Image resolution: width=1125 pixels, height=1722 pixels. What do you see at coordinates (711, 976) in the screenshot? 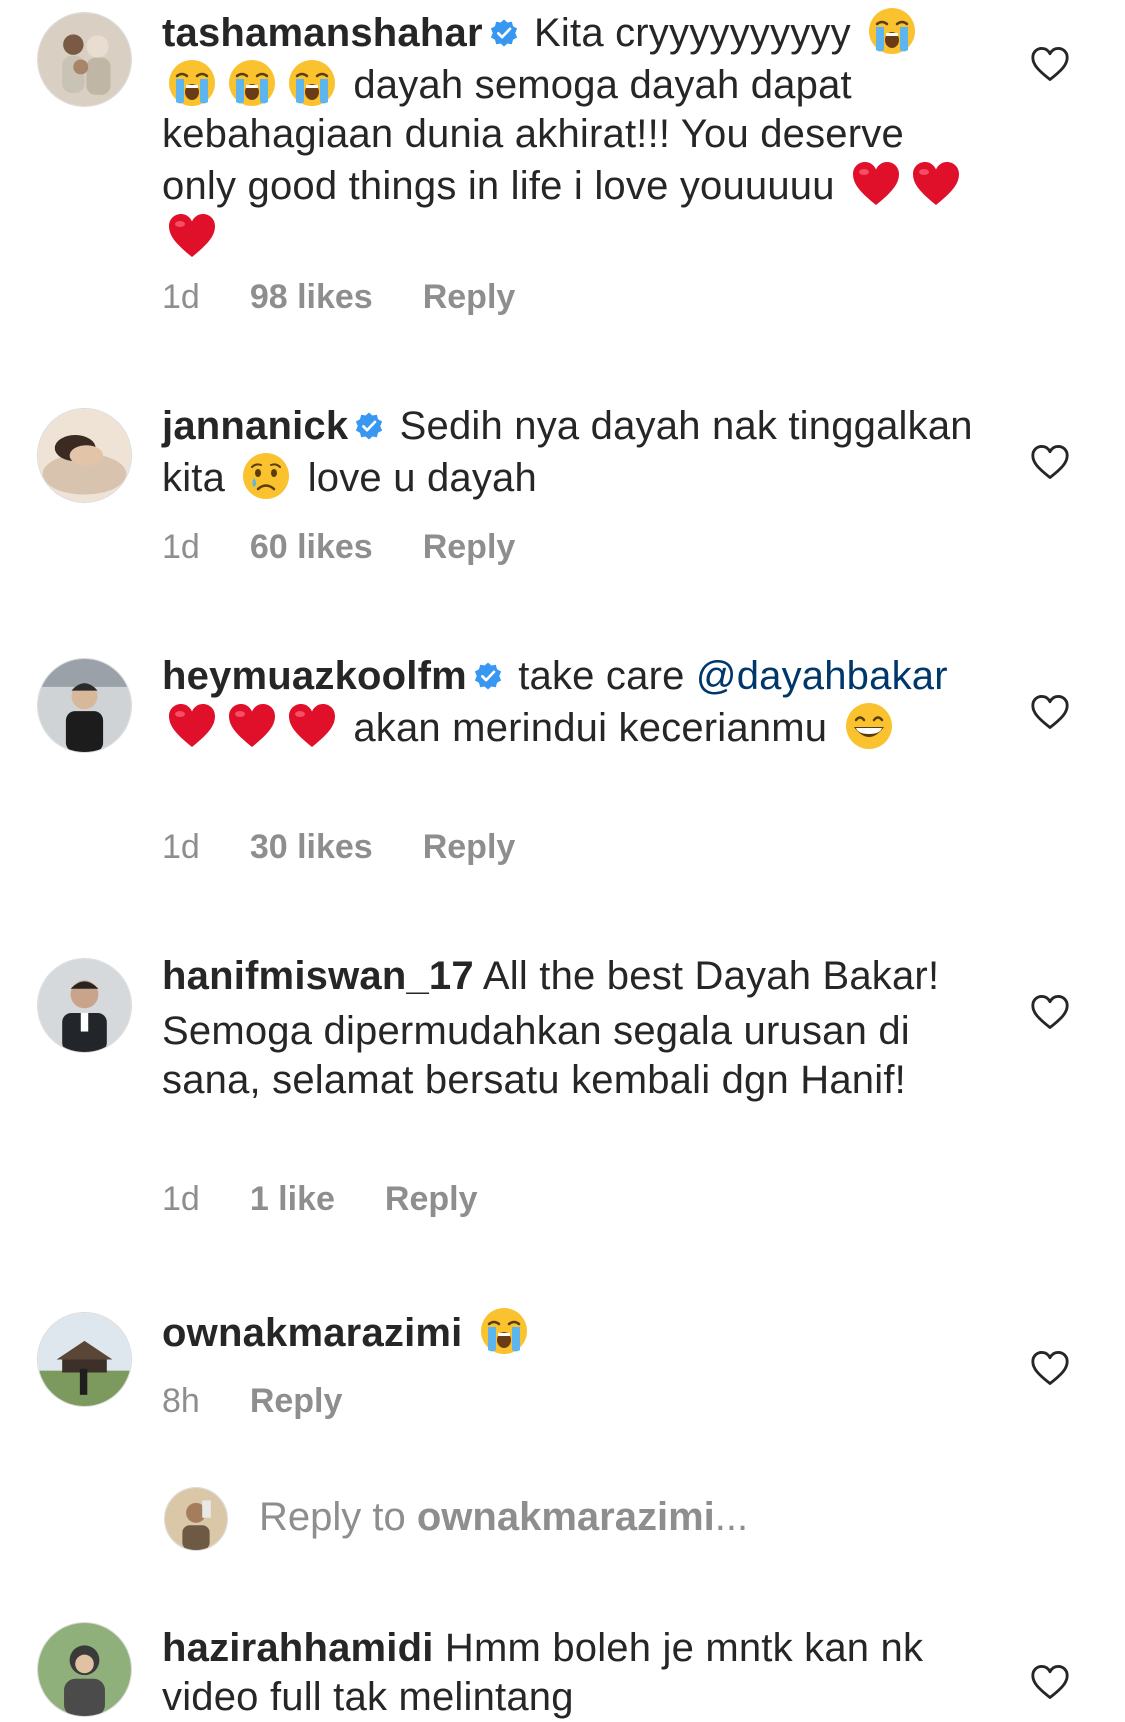
I see `comment-text-part: All the best Dayah Bakar!` at bounding box center [711, 976].